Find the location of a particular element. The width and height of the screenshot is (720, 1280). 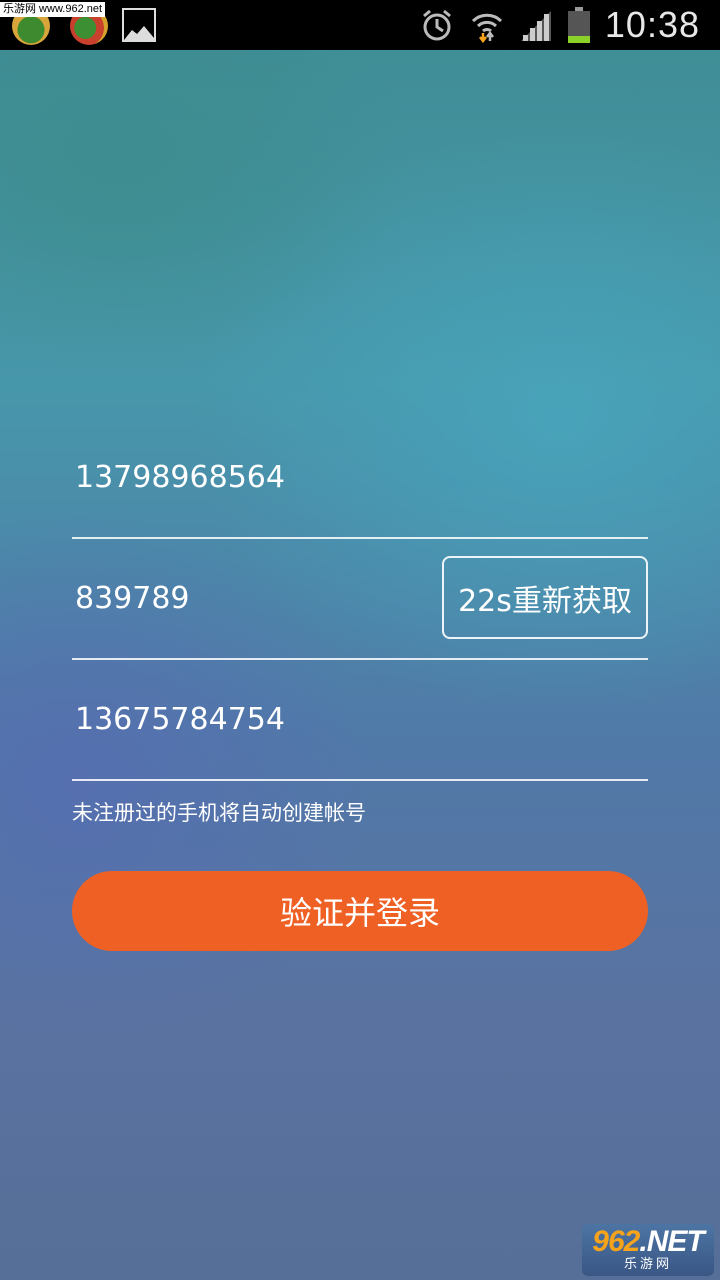

watermark-suffix: .NET is located at coordinates (671, 1241).